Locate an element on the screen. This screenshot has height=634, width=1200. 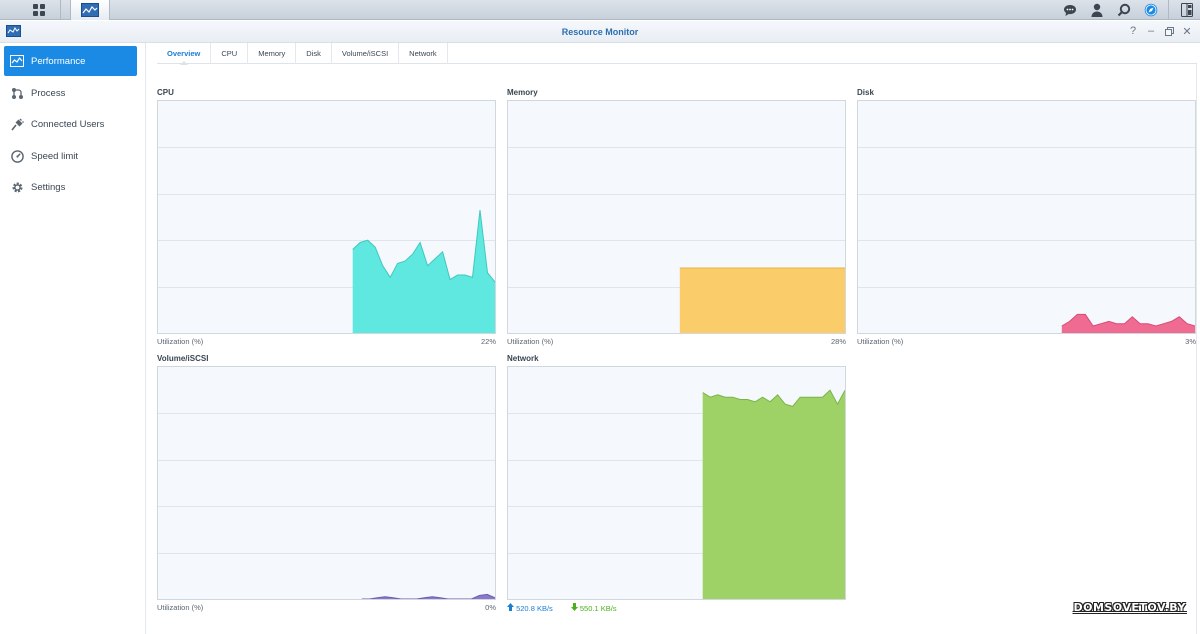
disk-utilization-value: 3% is located at coordinates (1190, 341).